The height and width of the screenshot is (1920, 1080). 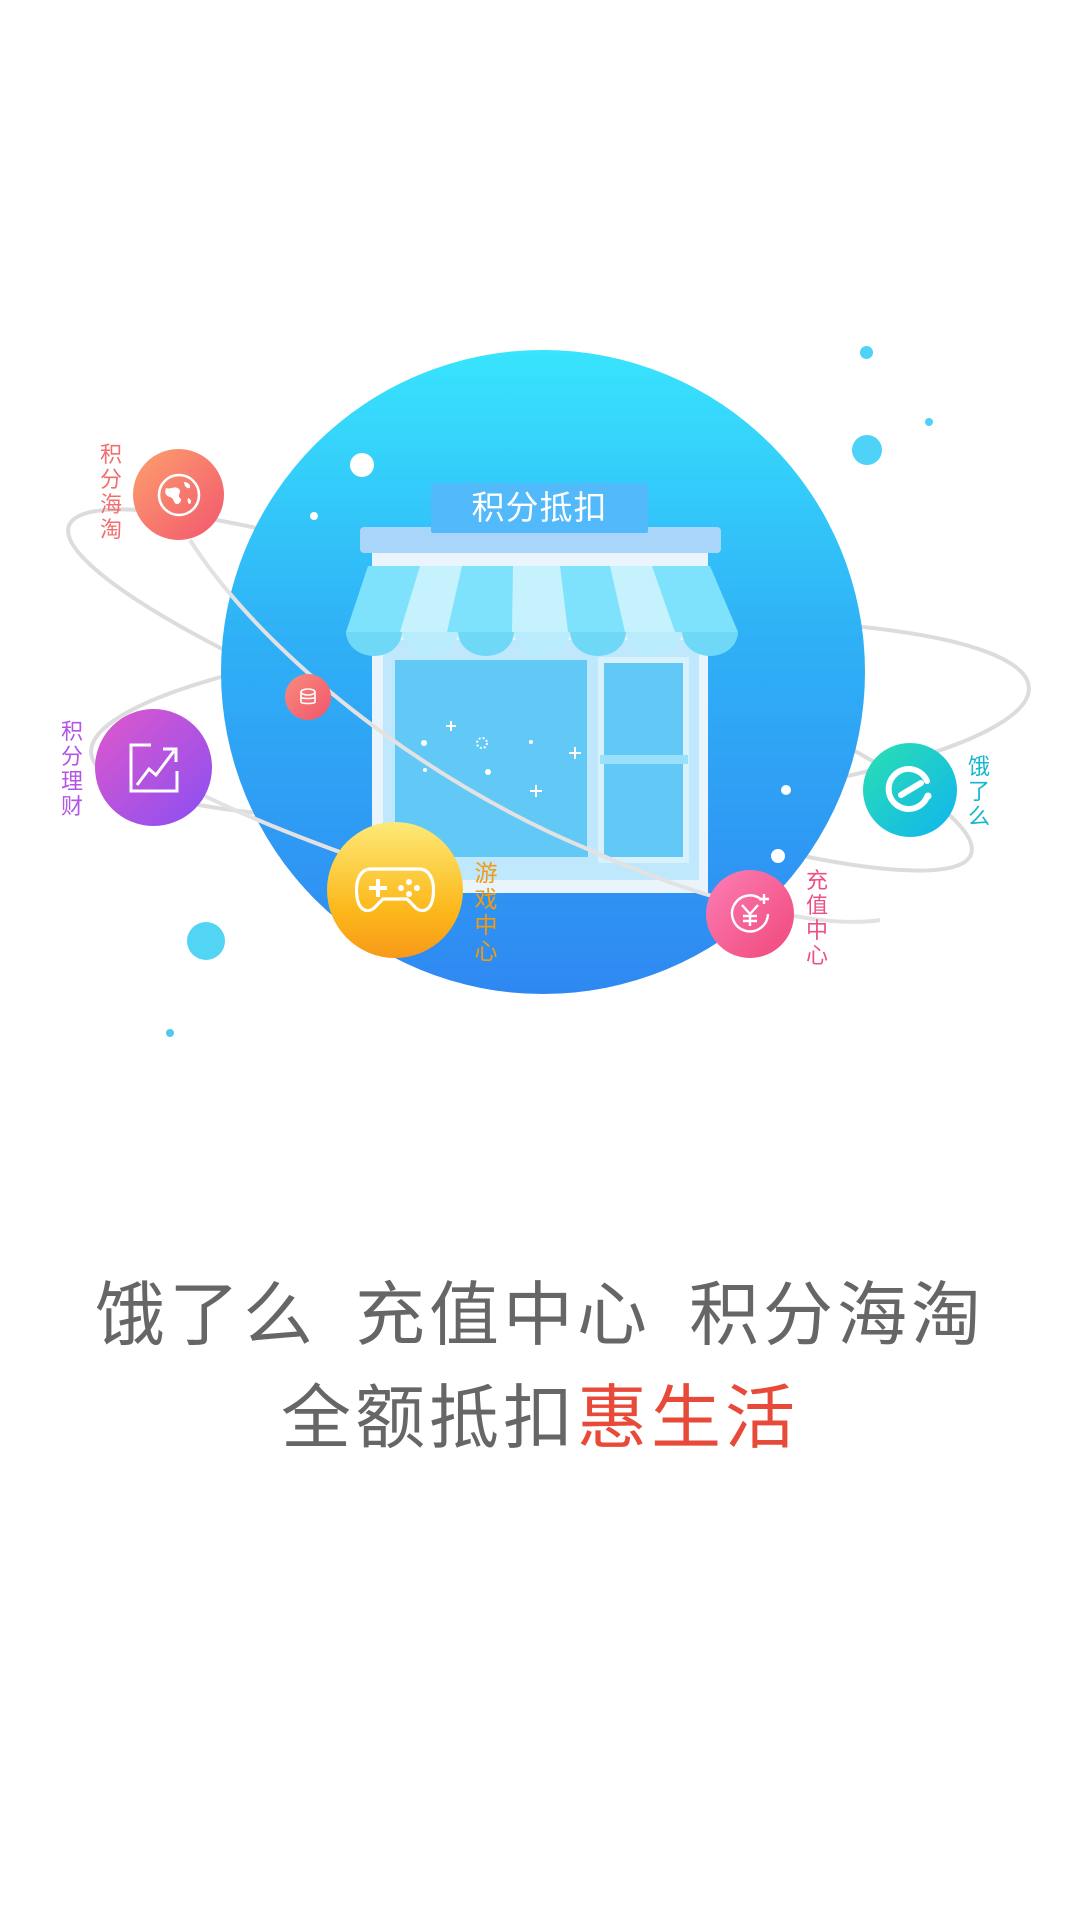 I want to click on chongzhi-label: 充值中心, so click(x=816, y=919).